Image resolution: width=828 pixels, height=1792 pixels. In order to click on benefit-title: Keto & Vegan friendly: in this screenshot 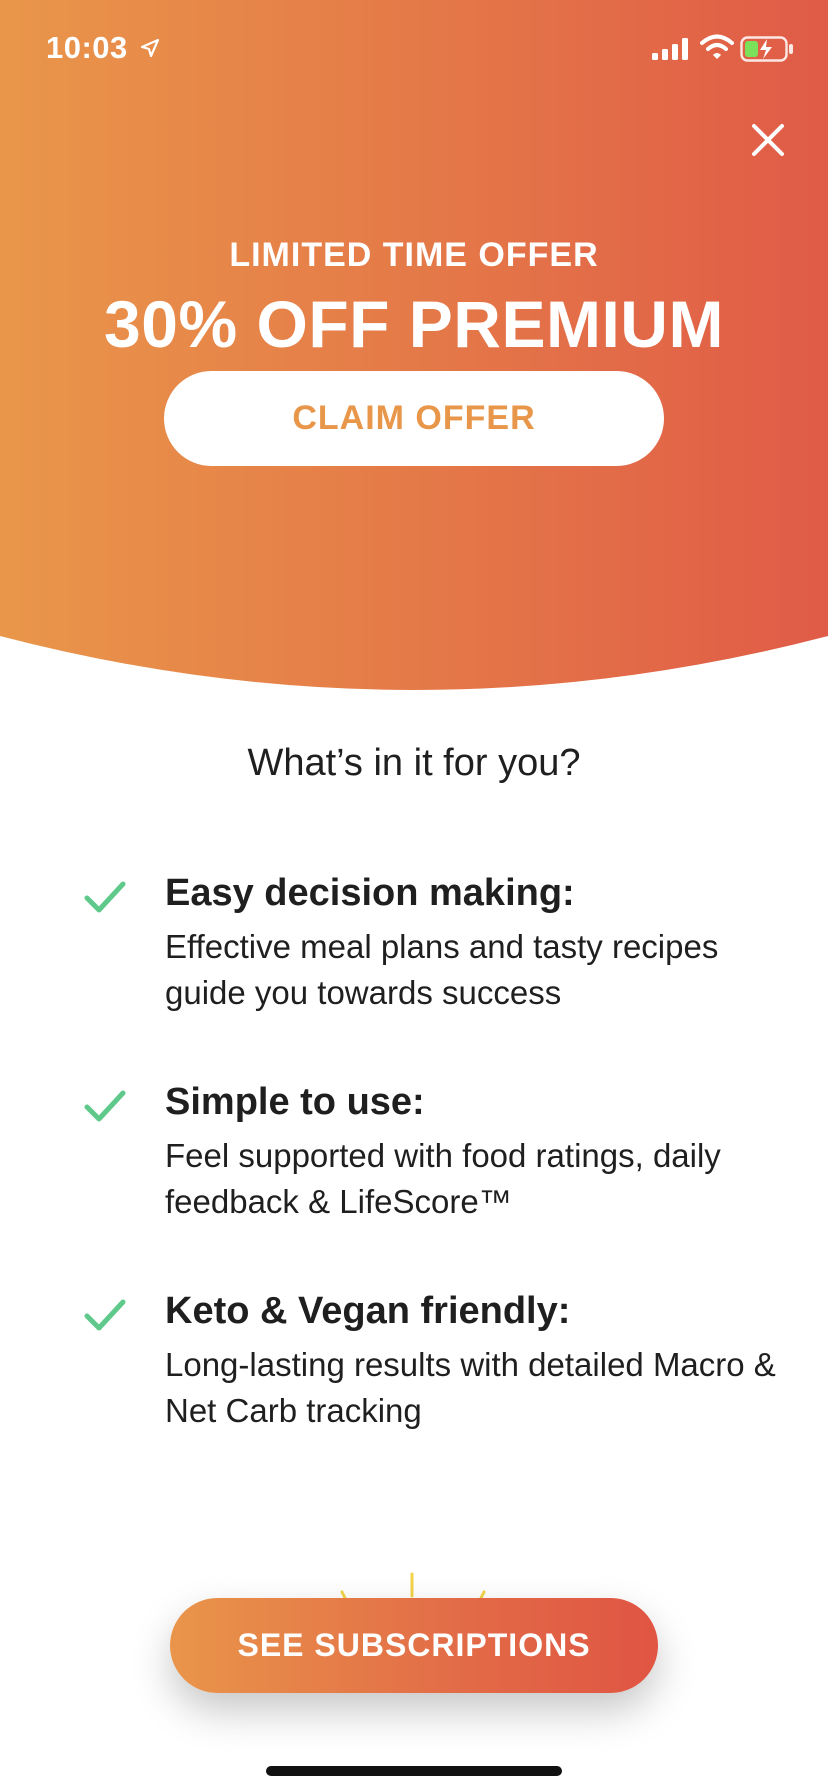, I will do `click(368, 1311)`.